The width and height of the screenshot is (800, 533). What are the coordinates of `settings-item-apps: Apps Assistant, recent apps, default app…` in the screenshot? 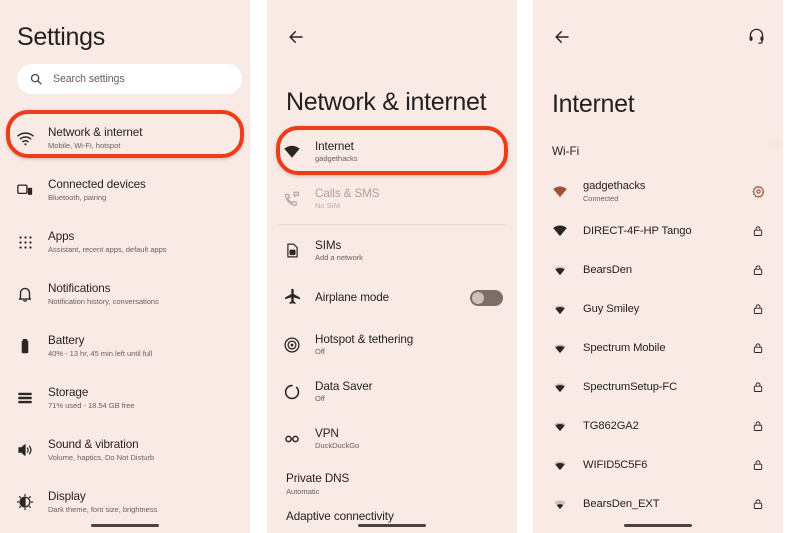 It's located at (125, 242).